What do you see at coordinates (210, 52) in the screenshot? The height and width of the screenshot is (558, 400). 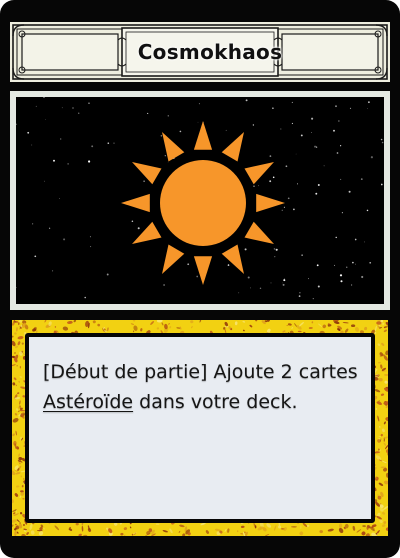 I see `card-title: Cosmokhaos` at bounding box center [210, 52].